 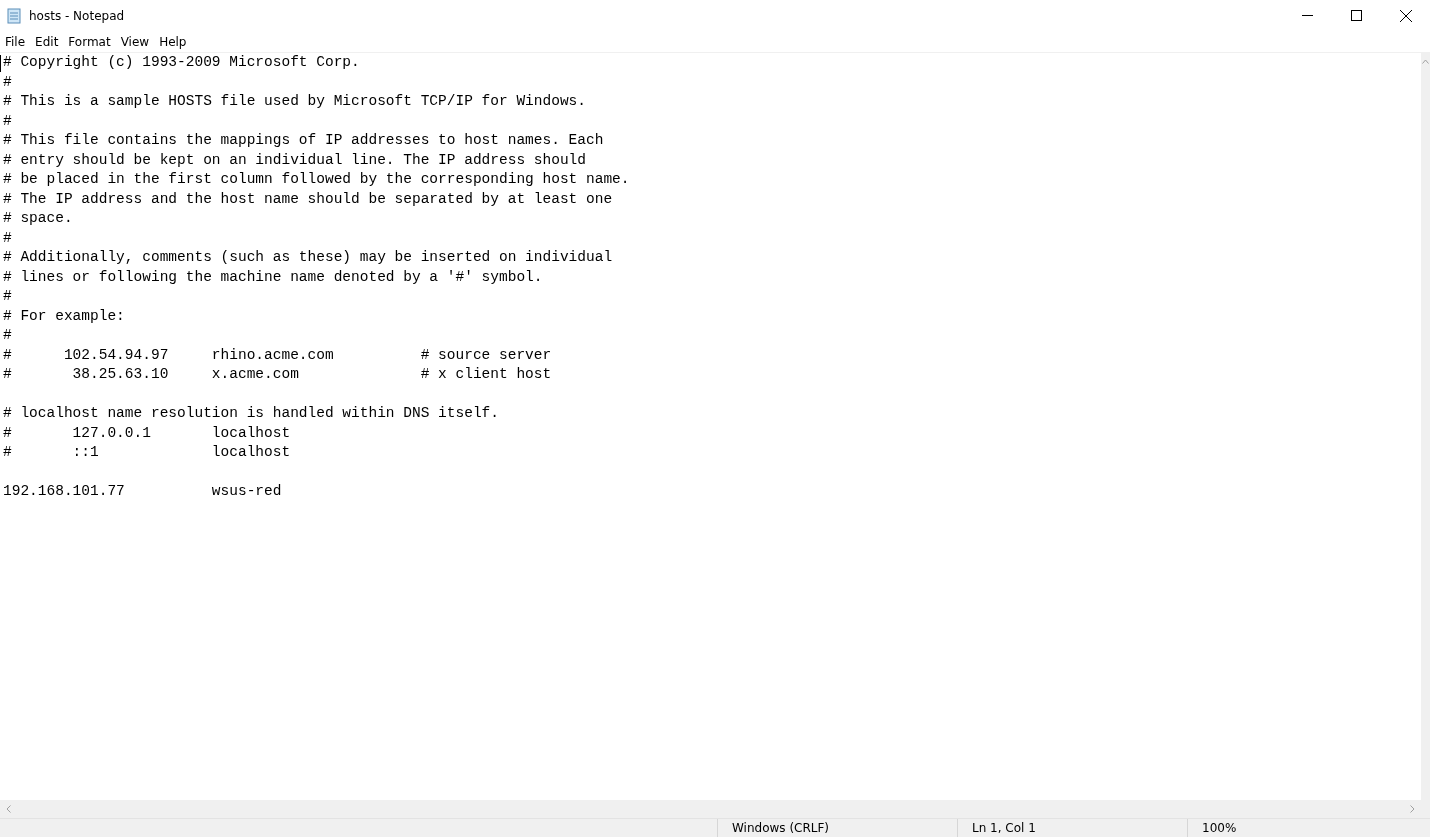 I want to click on text-line: # 38.25.63.10 x.acme.com # x client host, so click(x=277, y=374).